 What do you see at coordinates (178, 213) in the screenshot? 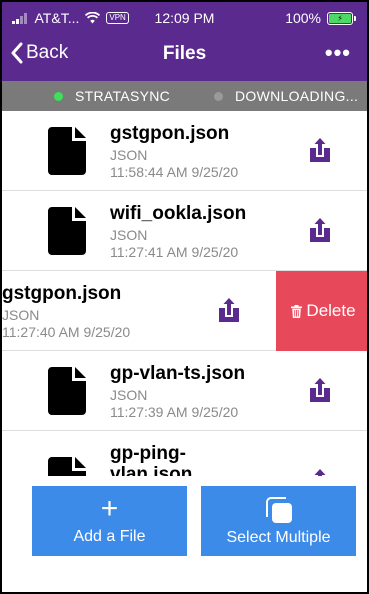
I see `file-name: wifi_ookla.json` at bounding box center [178, 213].